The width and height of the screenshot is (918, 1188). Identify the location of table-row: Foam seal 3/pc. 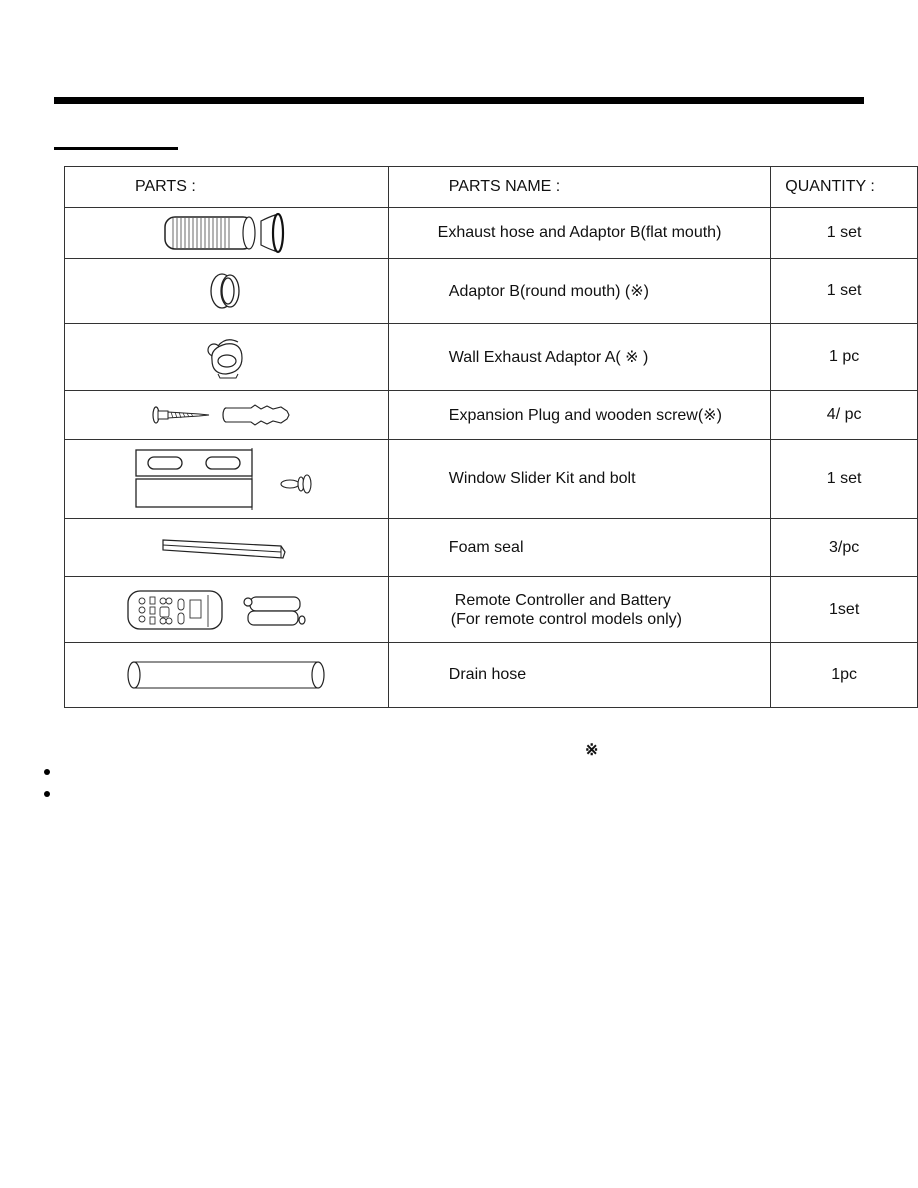
(491, 547).